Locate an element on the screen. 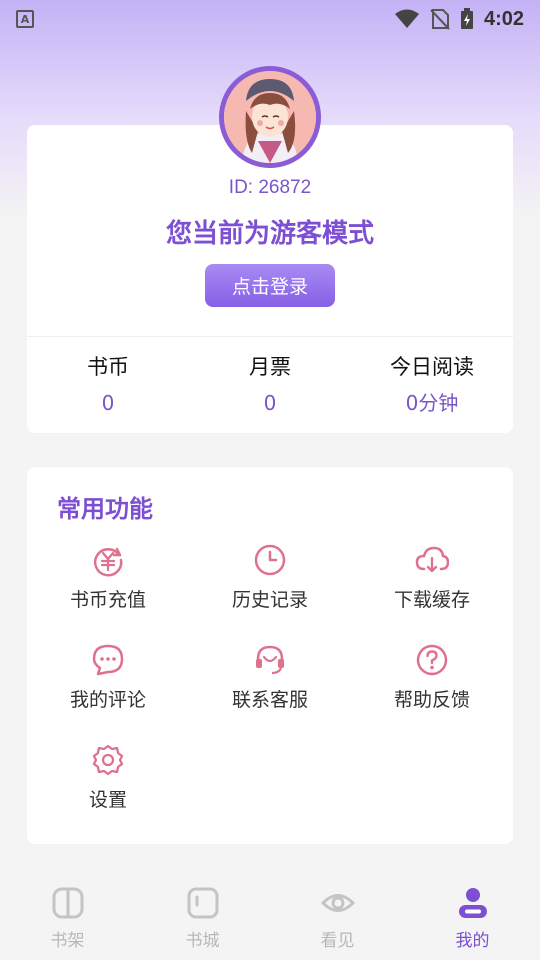  stat-coins: 书币 0 is located at coordinates (108, 384).